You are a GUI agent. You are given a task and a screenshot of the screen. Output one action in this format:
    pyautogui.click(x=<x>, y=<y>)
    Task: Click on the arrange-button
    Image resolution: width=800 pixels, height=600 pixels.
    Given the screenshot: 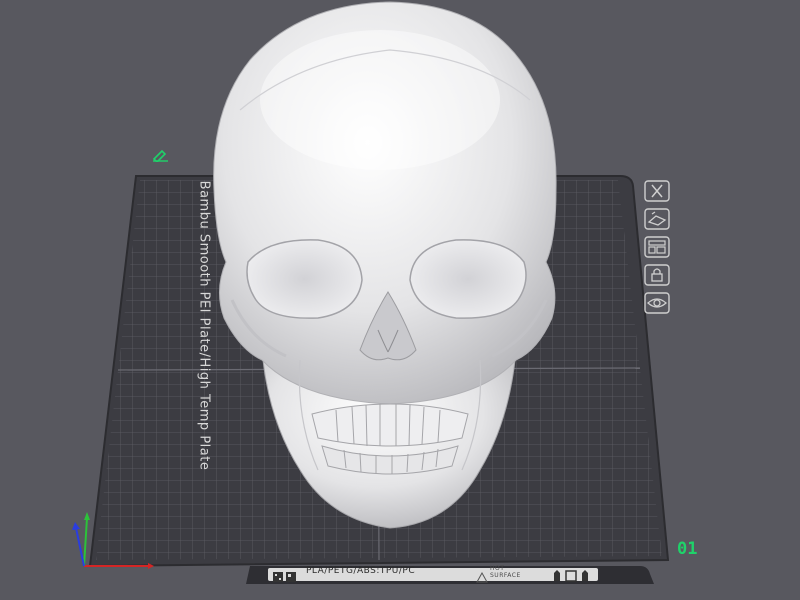 What is the action you would take?
    pyautogui.click(x=657, y=247)
    